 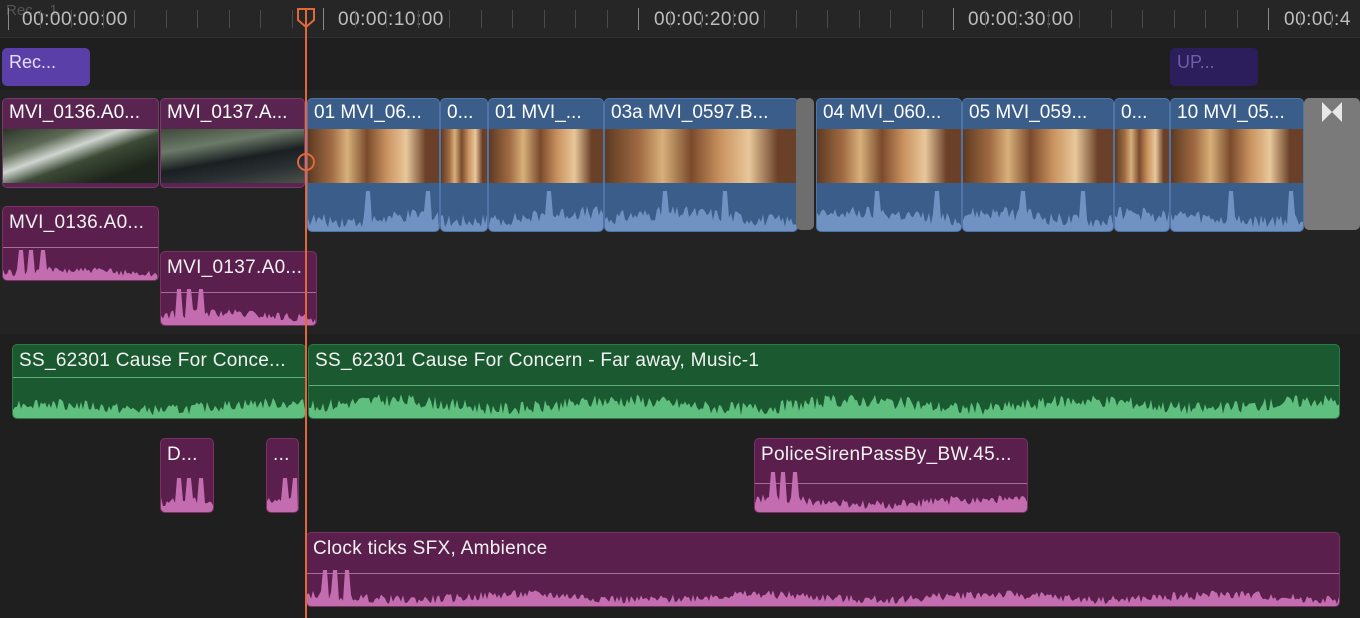 What do you see at coordinates (75, 19) in the screenshot?
I see `timecode-0: 00:00:00:00` at bounding box center [75, 19].